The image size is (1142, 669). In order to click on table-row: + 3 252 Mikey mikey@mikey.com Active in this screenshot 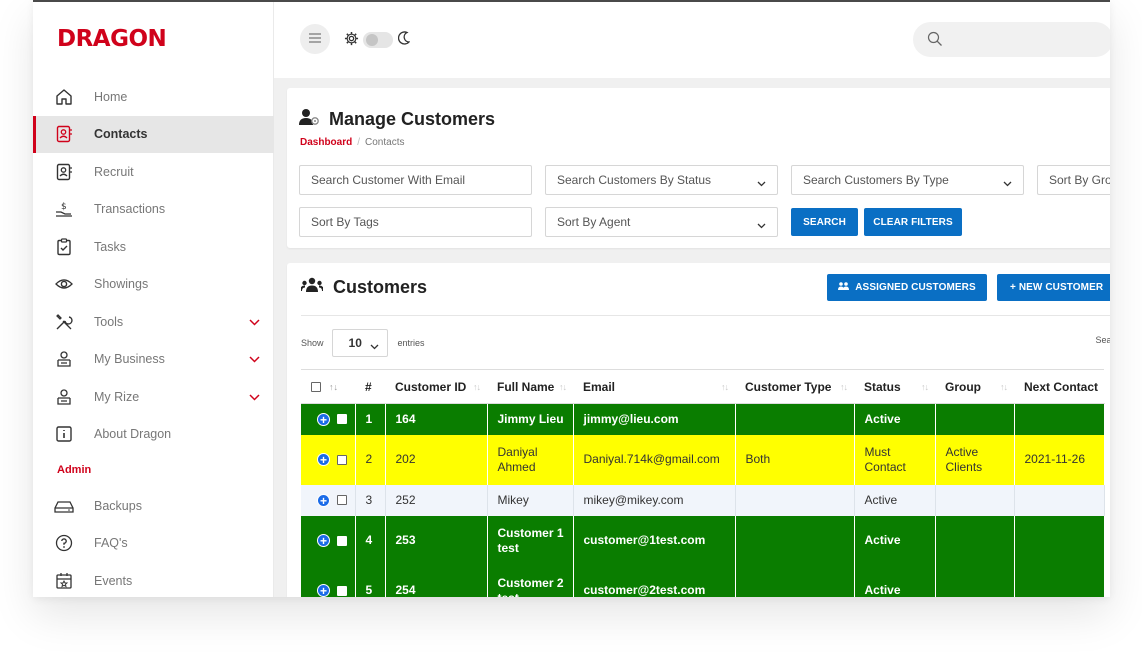, I will do `click(703, 500)`.